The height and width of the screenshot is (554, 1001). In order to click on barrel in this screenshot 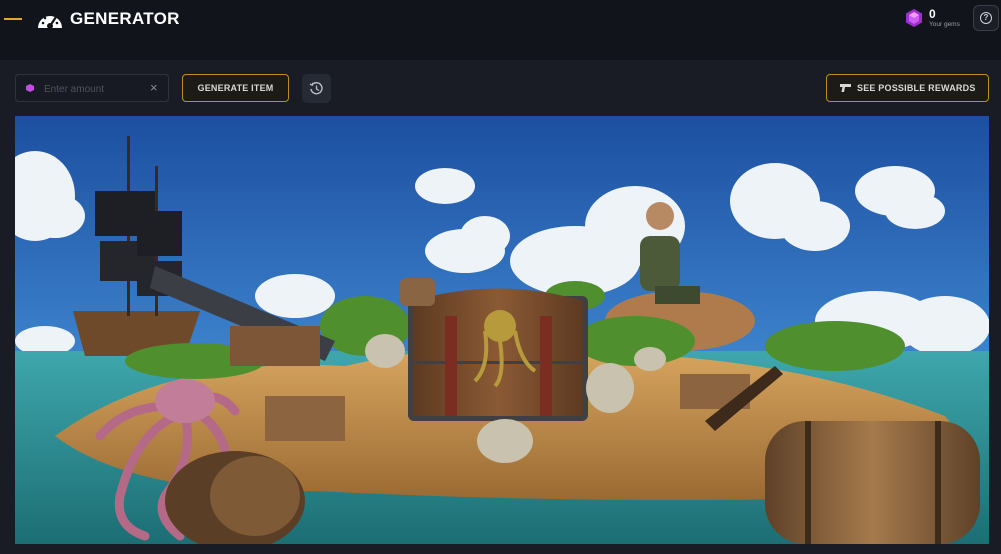, I will do `click(872, 482)`.